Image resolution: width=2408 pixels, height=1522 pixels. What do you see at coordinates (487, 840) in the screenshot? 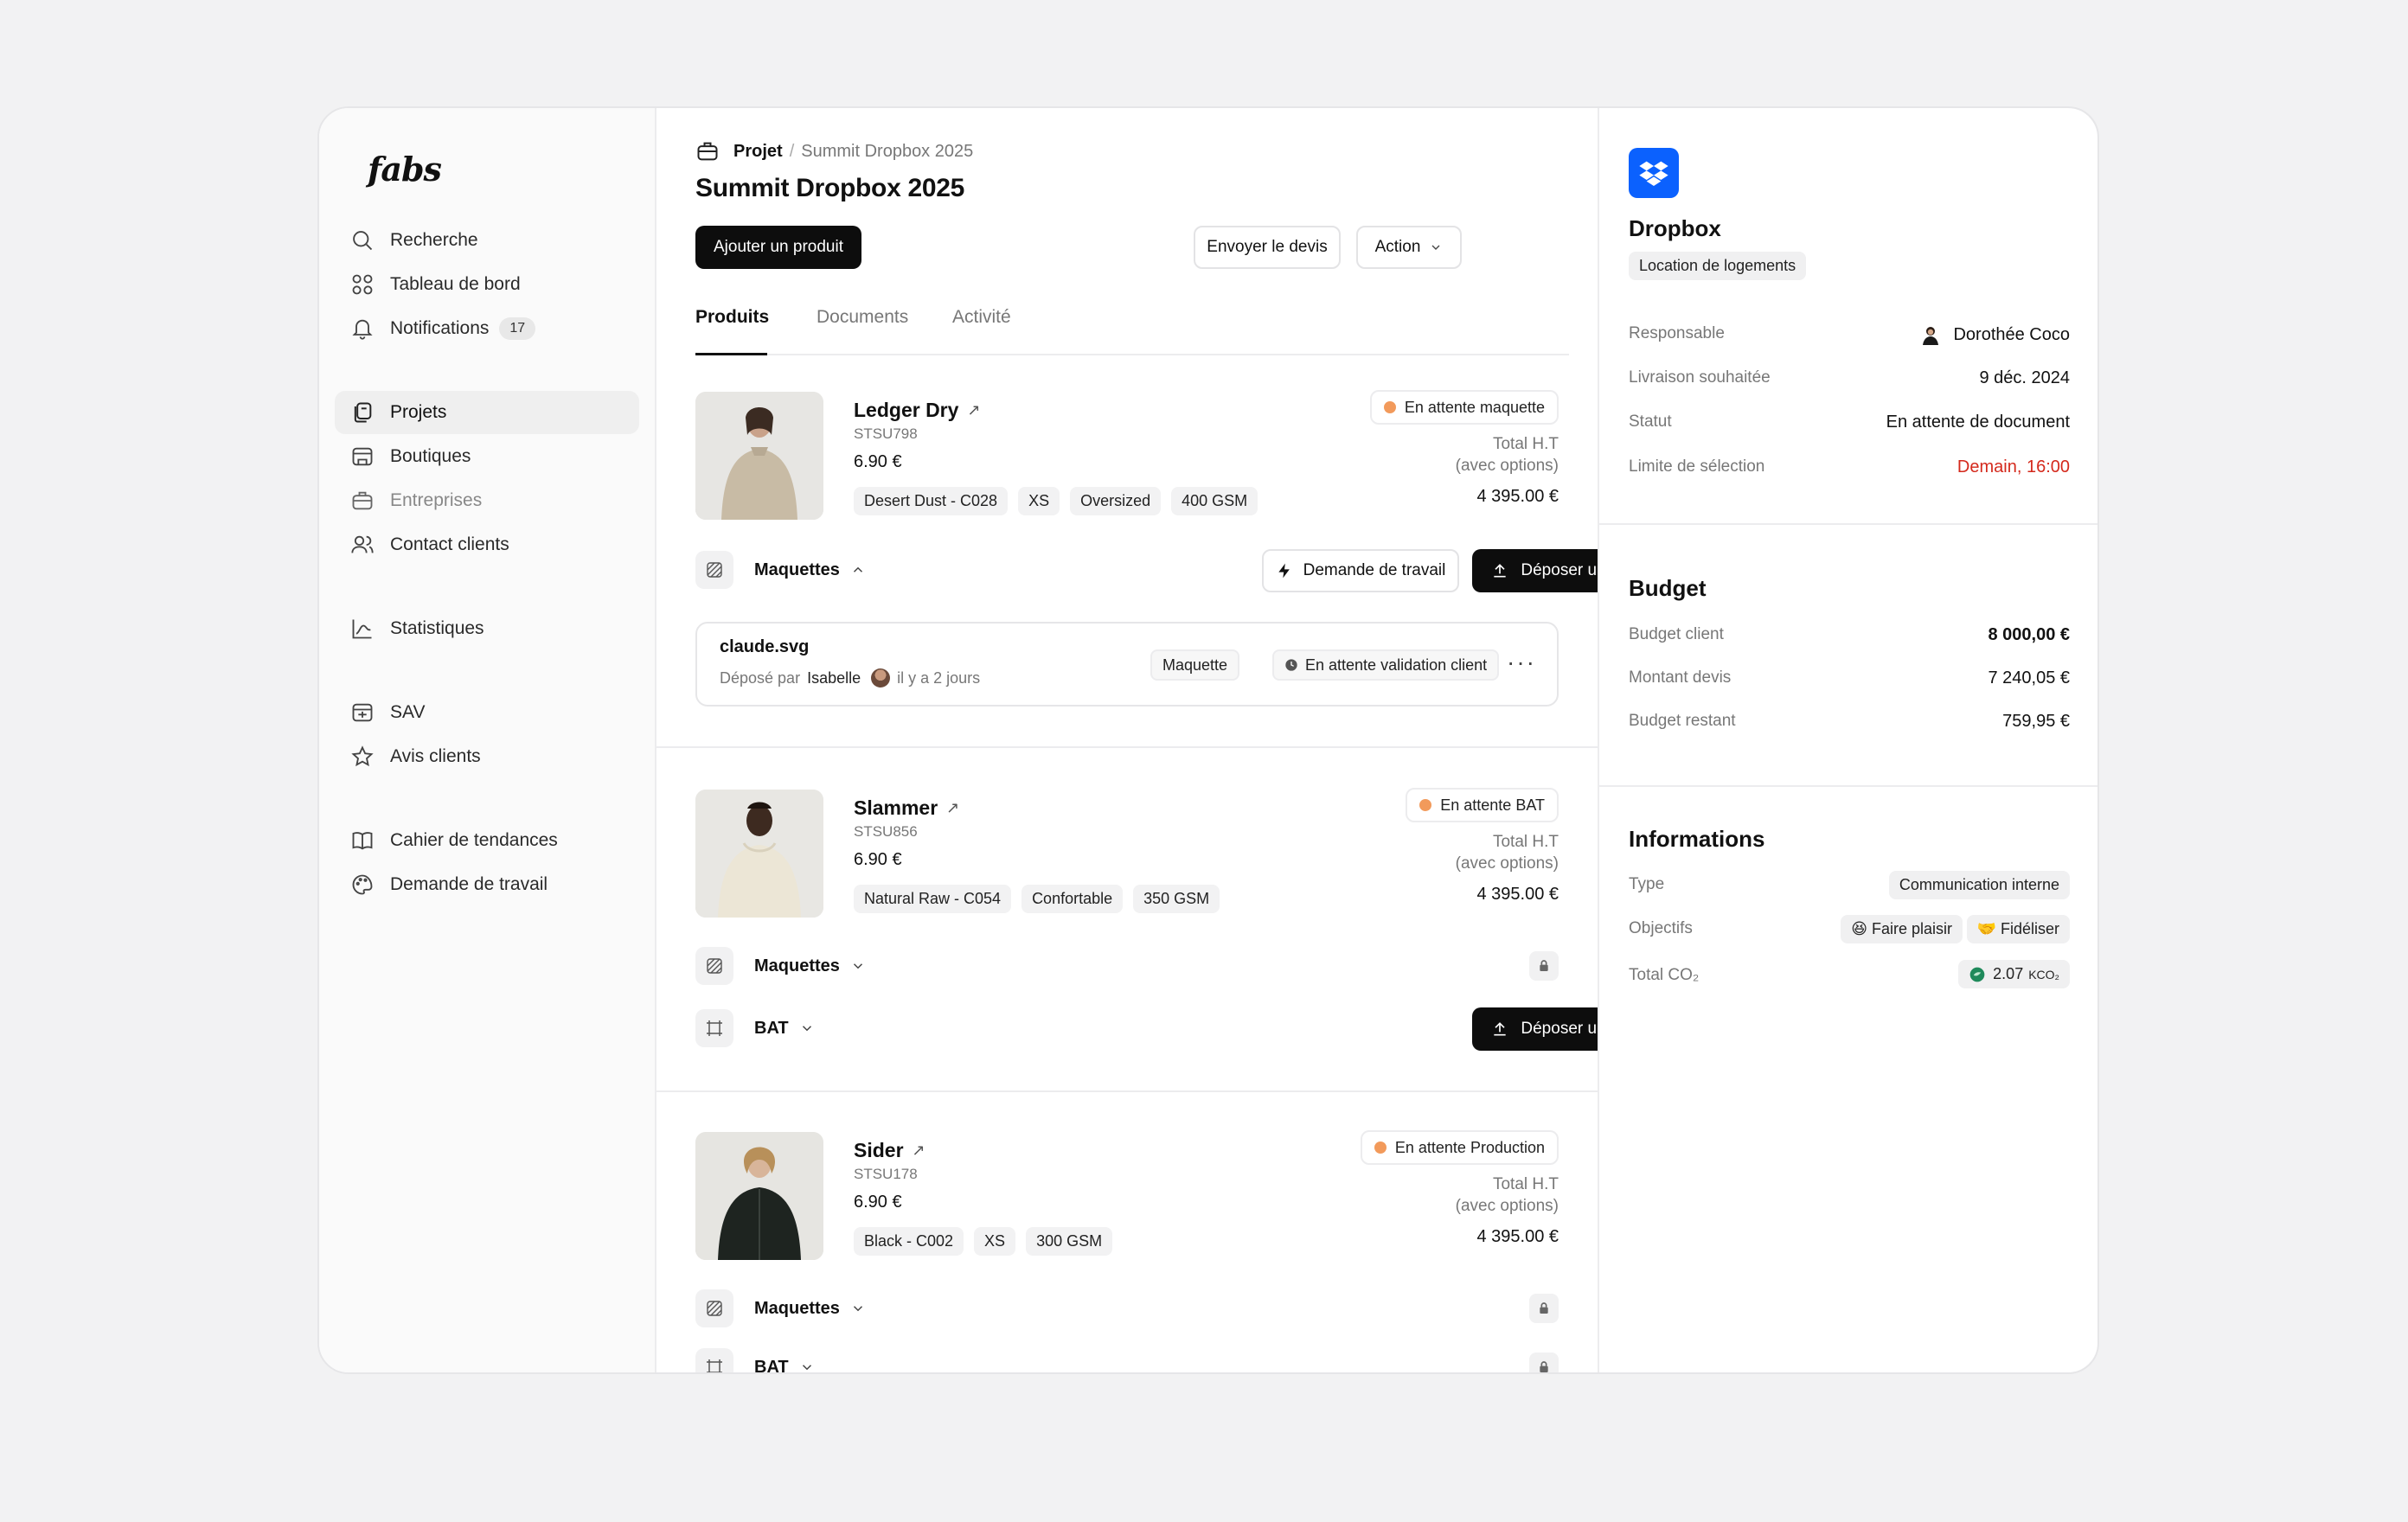
I see `sidebar-item-cahier-de-tendances: Cahier de tendances` at bounding box center [487, 840].